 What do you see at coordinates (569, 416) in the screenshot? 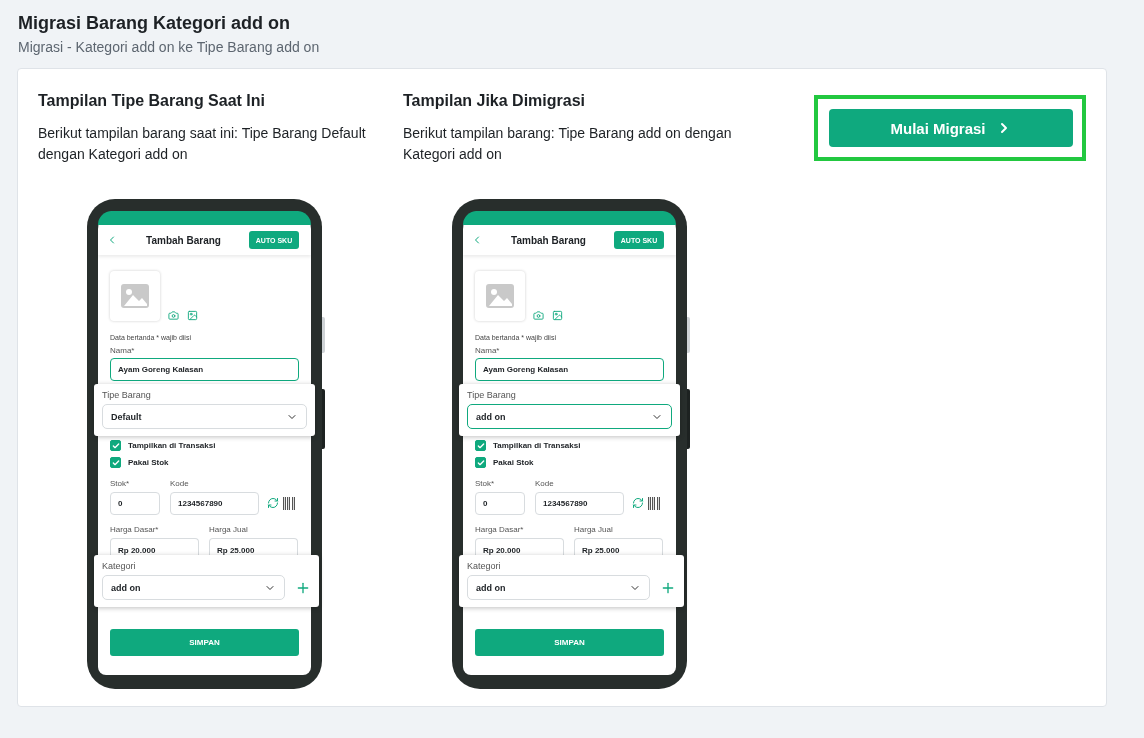
I see `type-select: add on` at bounding box center [569, 416].